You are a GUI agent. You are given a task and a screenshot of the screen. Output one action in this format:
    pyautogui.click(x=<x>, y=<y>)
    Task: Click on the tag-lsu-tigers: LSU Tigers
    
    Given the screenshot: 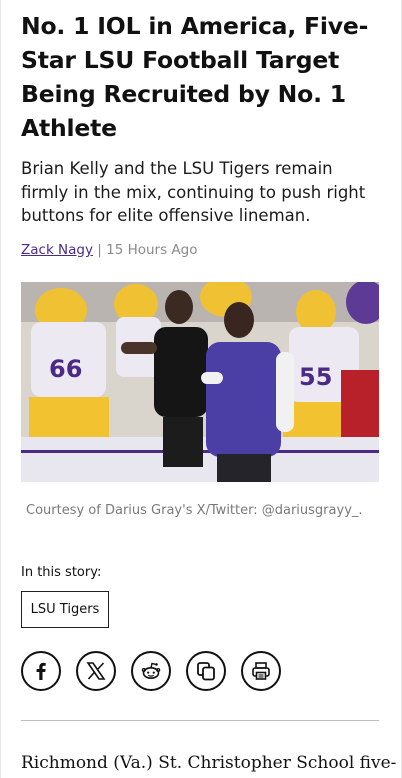 What is the action you would take?
    pyautogui.click(x=65, y=609)
    